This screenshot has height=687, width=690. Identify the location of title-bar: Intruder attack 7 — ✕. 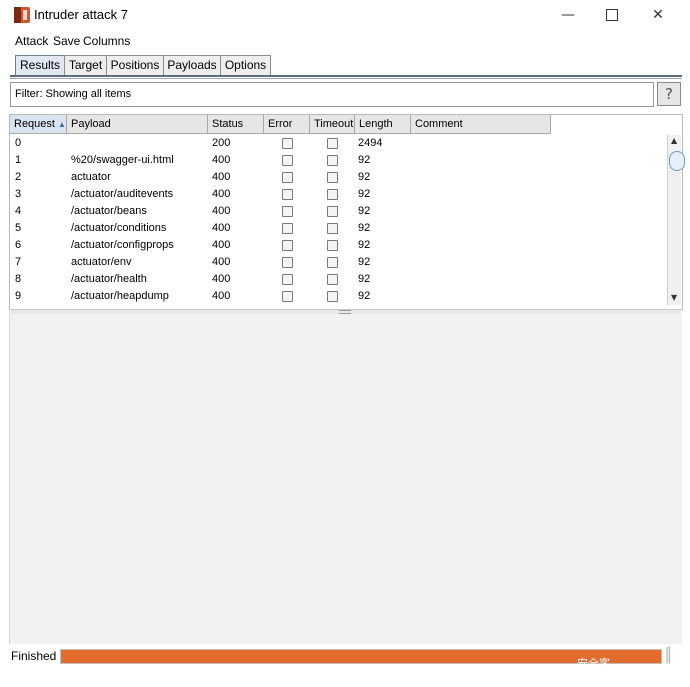
(345, 15).